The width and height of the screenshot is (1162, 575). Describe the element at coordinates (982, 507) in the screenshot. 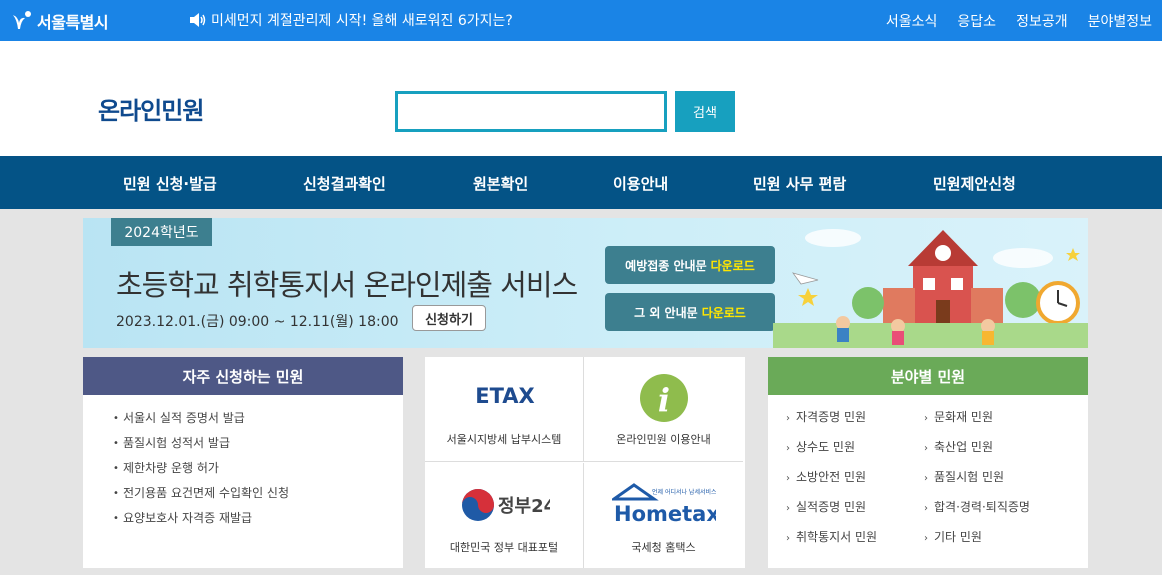

I see `field-link-label: 합격·경력·퇴직증명` at that location.